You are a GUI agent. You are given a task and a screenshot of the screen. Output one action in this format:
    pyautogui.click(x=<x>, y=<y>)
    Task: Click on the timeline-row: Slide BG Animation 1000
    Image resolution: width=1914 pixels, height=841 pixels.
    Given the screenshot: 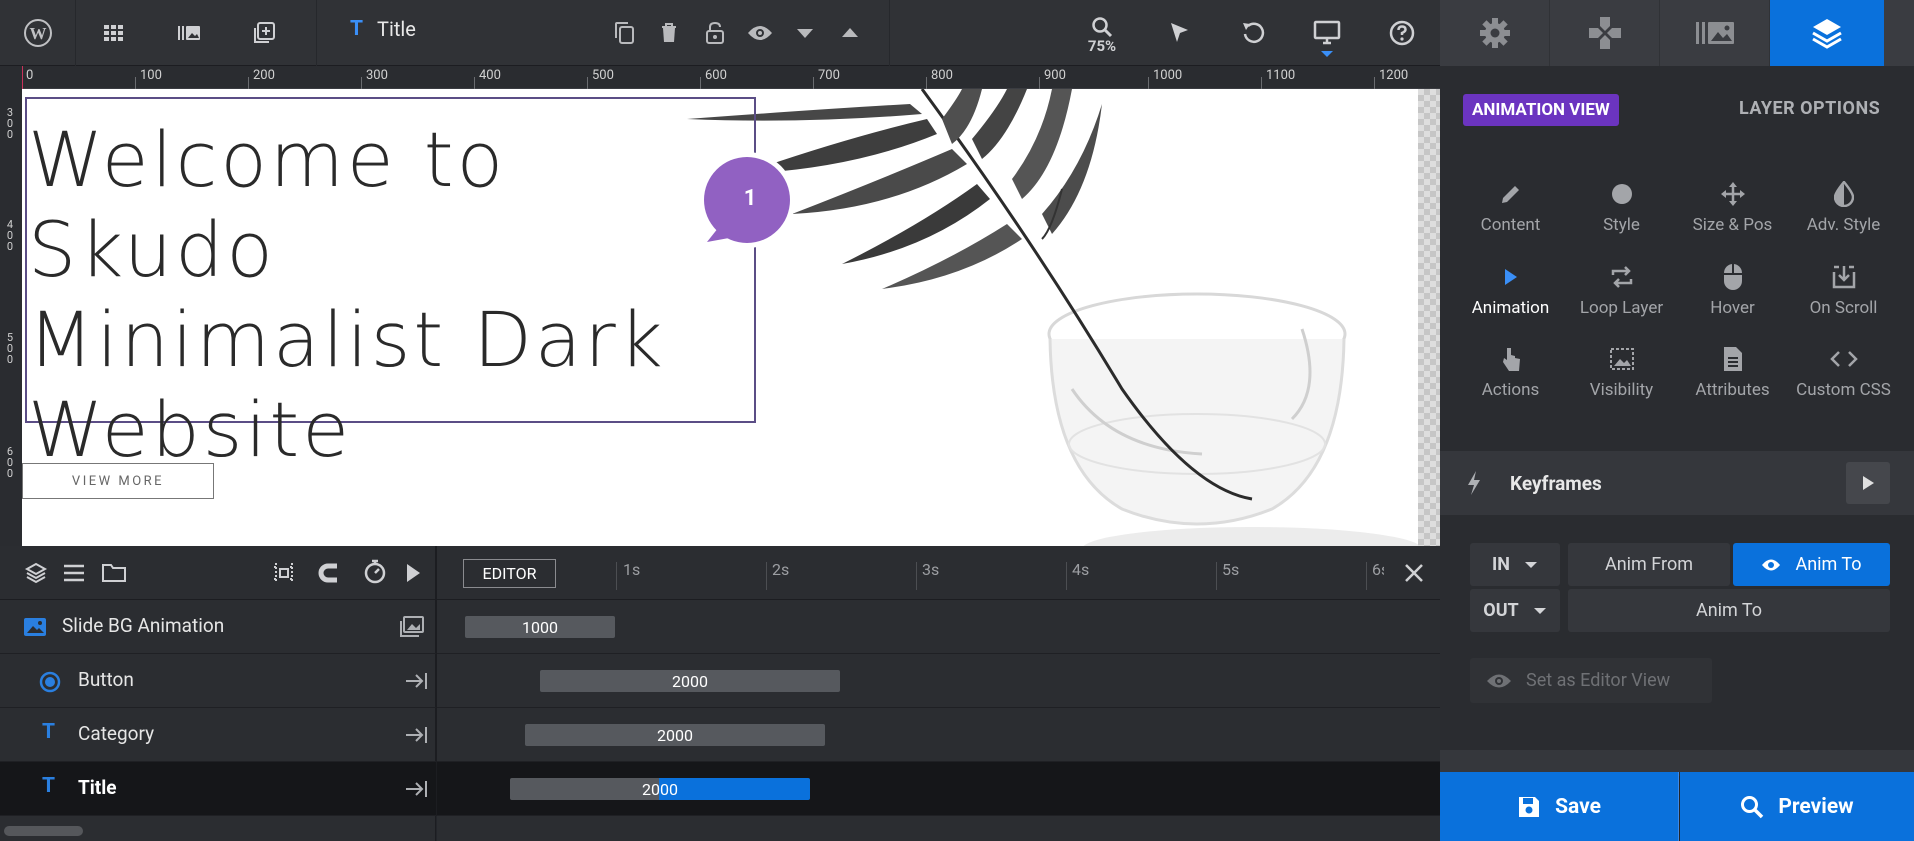 What is the action you would take?
    pyautogui.click(x=720, y=627)
    